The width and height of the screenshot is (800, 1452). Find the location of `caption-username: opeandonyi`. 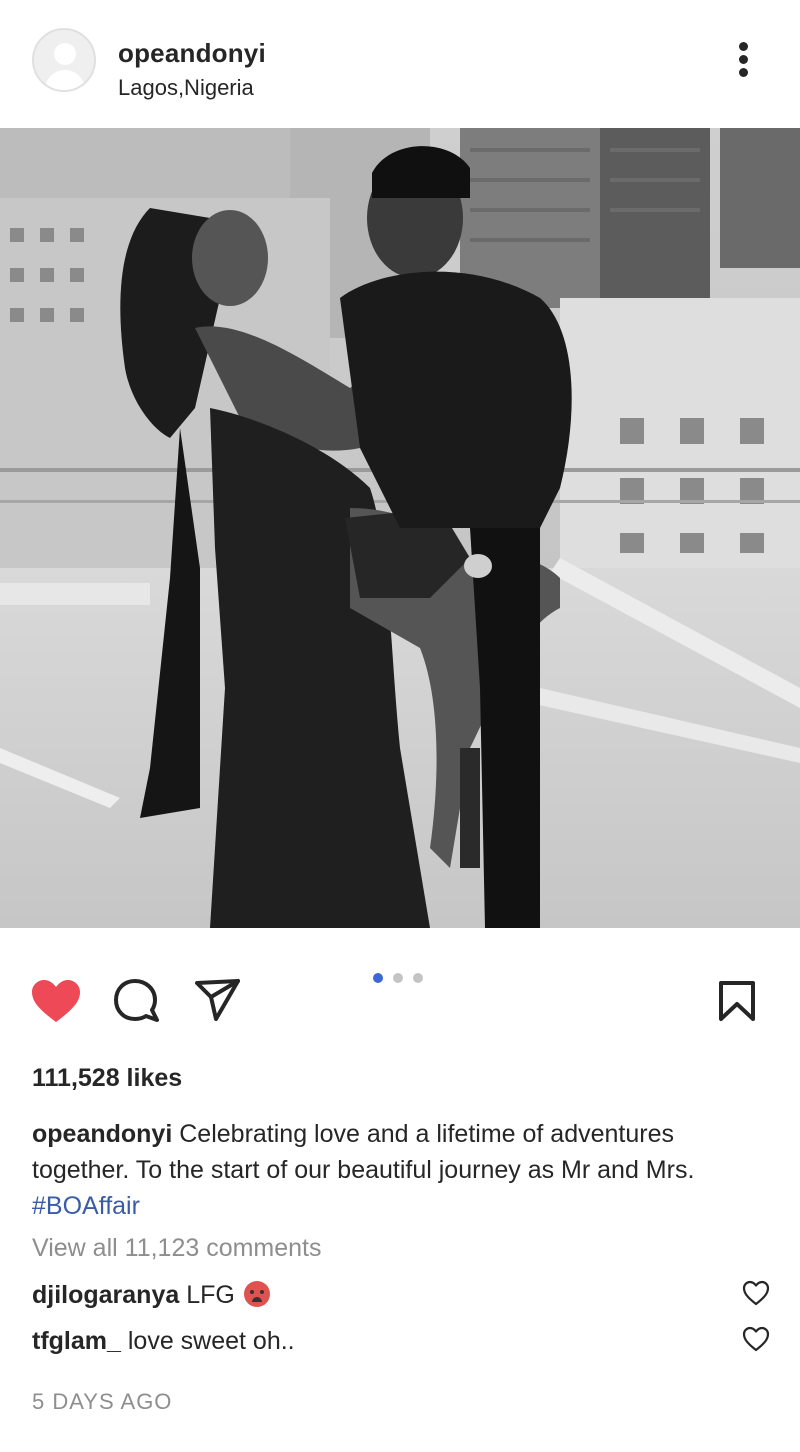

caption-username: opeandonyi is located at coordinates (102, 1134).